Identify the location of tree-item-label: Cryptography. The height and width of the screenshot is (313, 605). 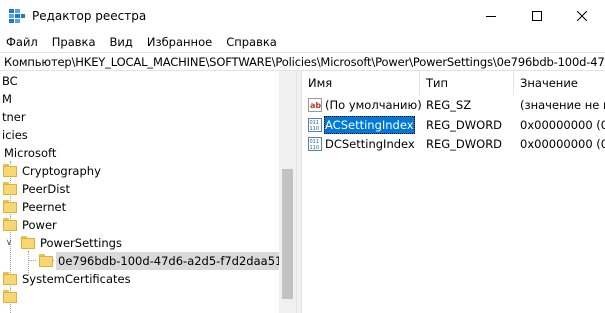
(61, 171).